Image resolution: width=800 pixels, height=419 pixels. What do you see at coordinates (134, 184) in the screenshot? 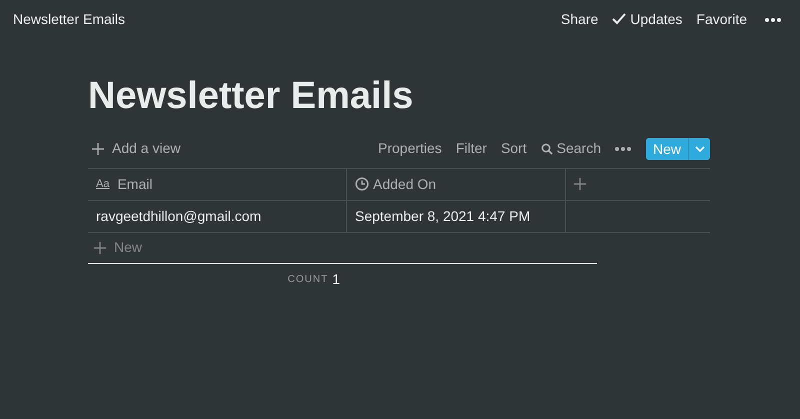
I see `column-label: Email` at bounding box center [134, 184].